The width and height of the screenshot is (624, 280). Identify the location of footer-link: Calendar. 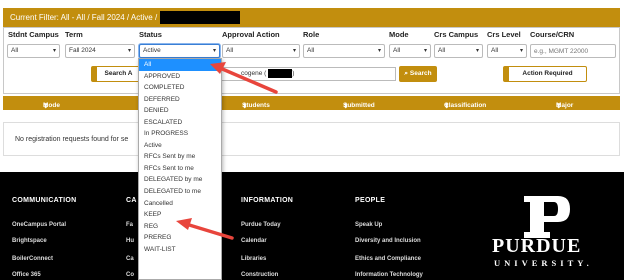
(254, 241).